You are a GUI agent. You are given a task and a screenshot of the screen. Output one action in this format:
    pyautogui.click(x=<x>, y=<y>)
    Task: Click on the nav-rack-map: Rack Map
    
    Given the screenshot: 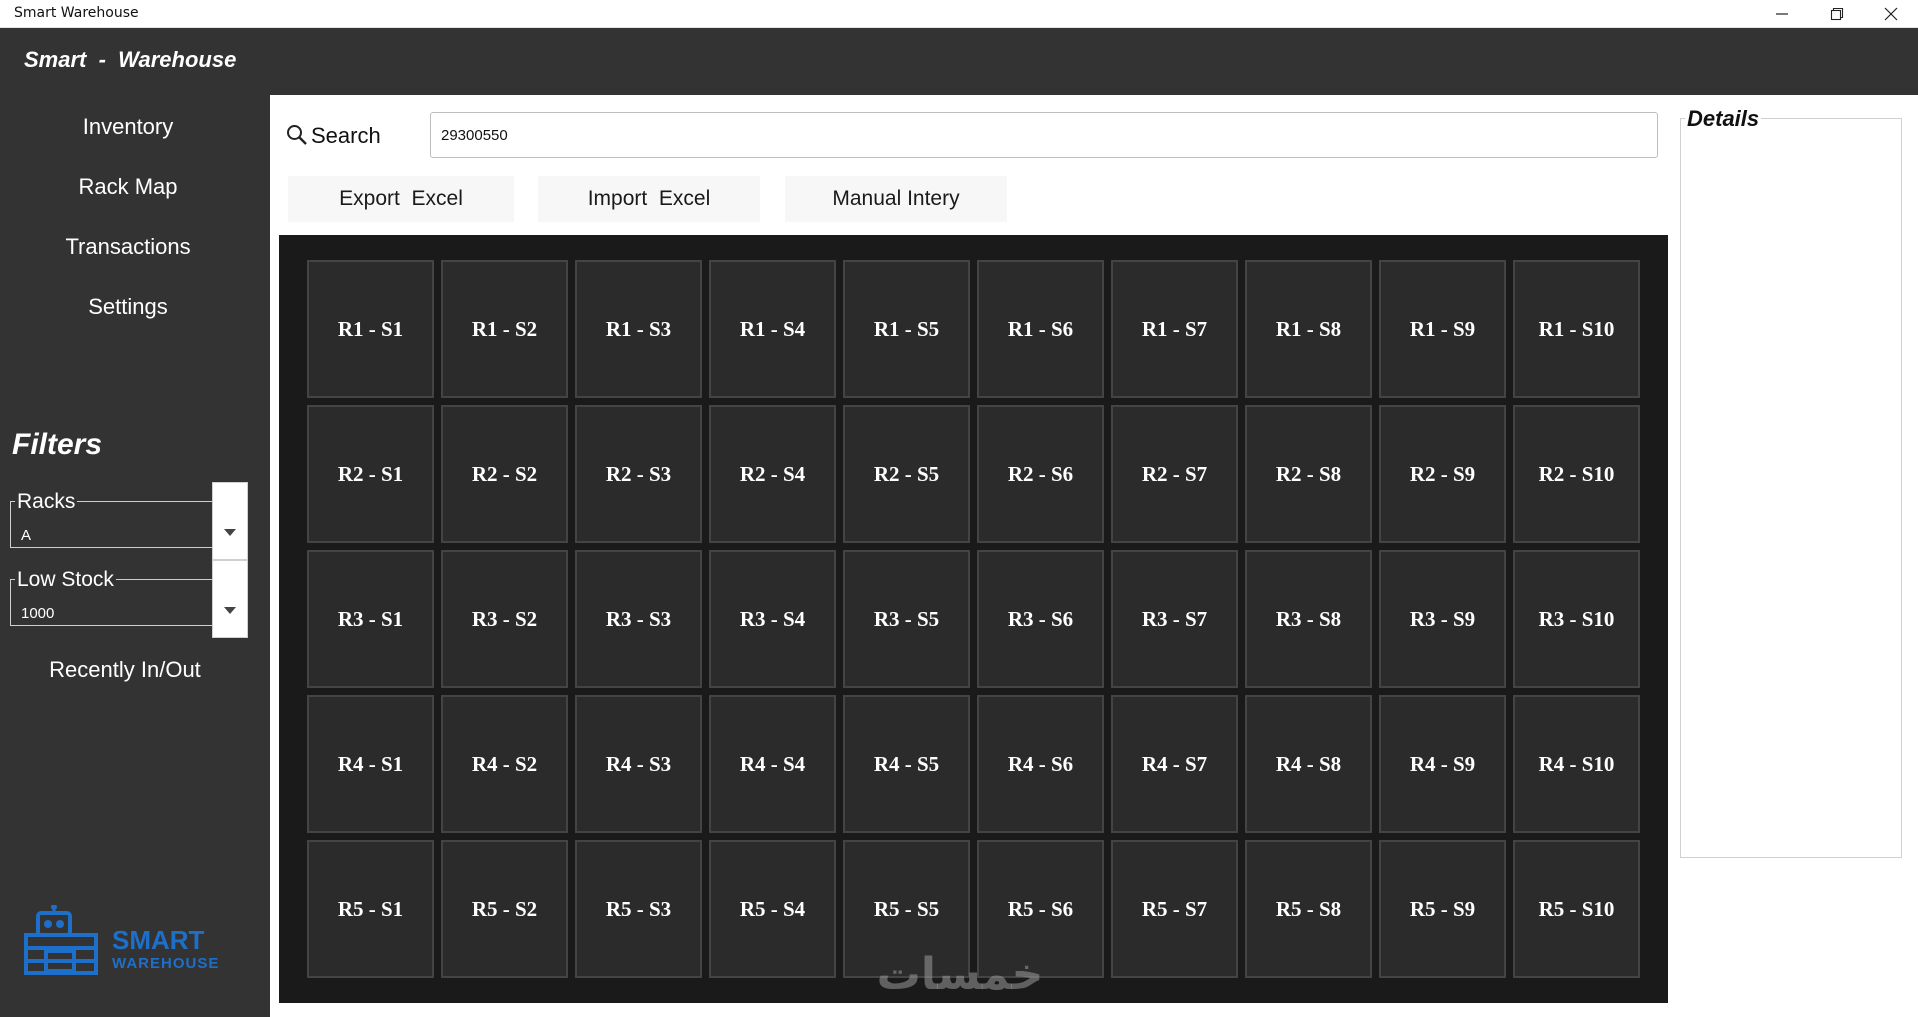 What is the action you would take?
    pyautogui.click(x=128, y=187)
    